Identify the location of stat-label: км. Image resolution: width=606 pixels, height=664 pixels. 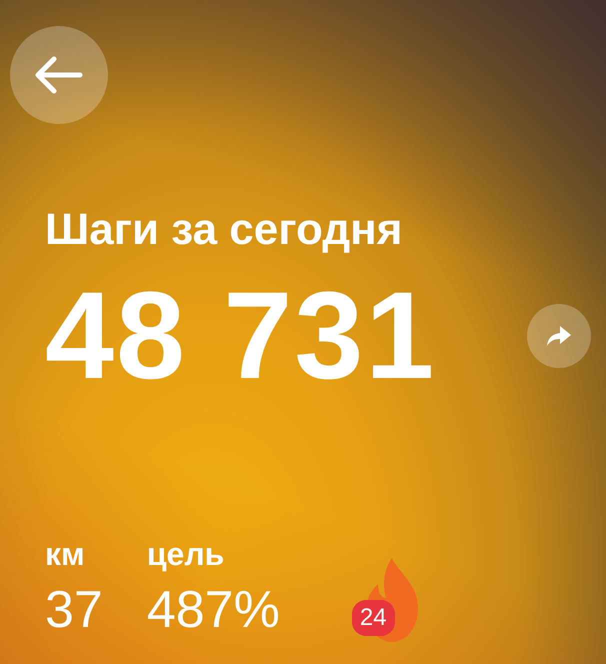
(65, 554).